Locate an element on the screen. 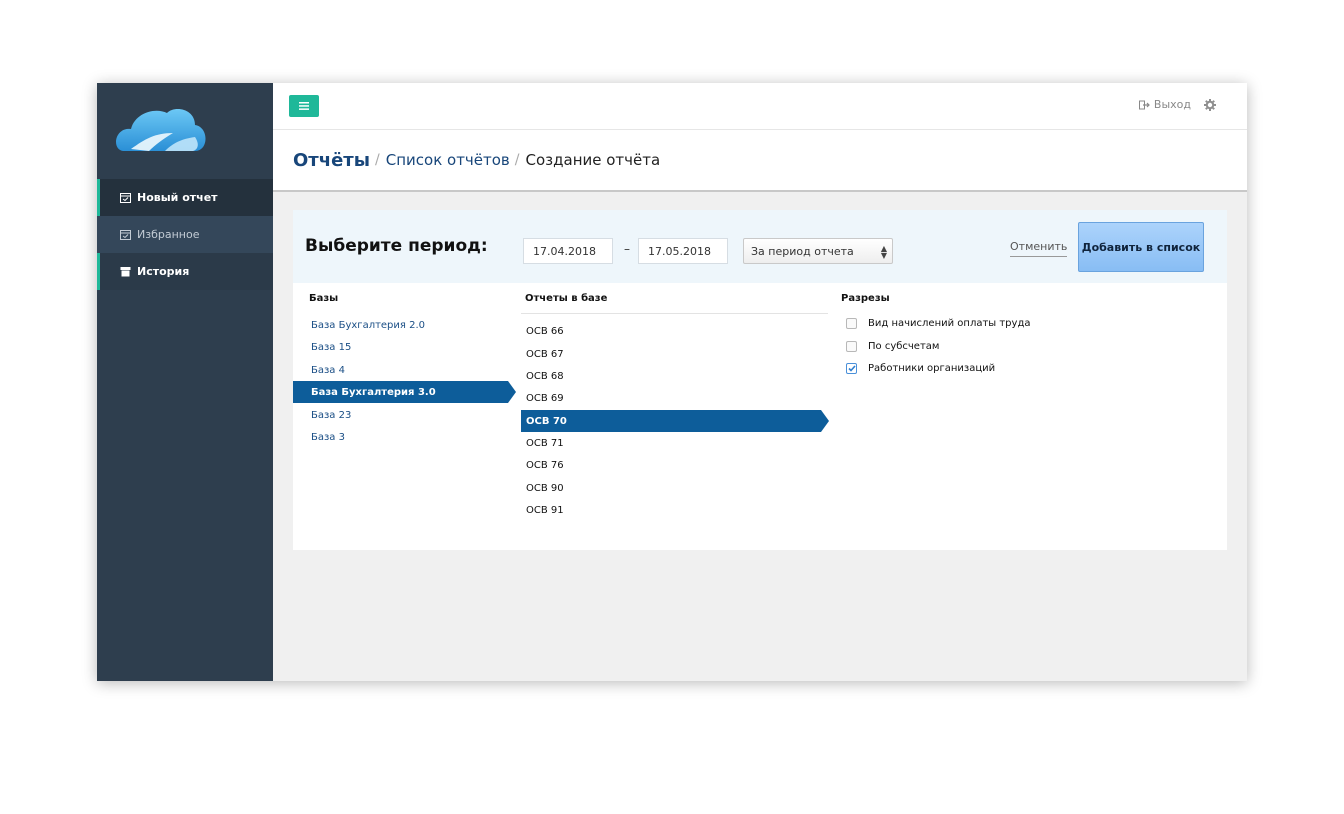 The height and width of the screenshot is (814, 1344). base-list-item: База 23 is located at coordinates (400, 415).